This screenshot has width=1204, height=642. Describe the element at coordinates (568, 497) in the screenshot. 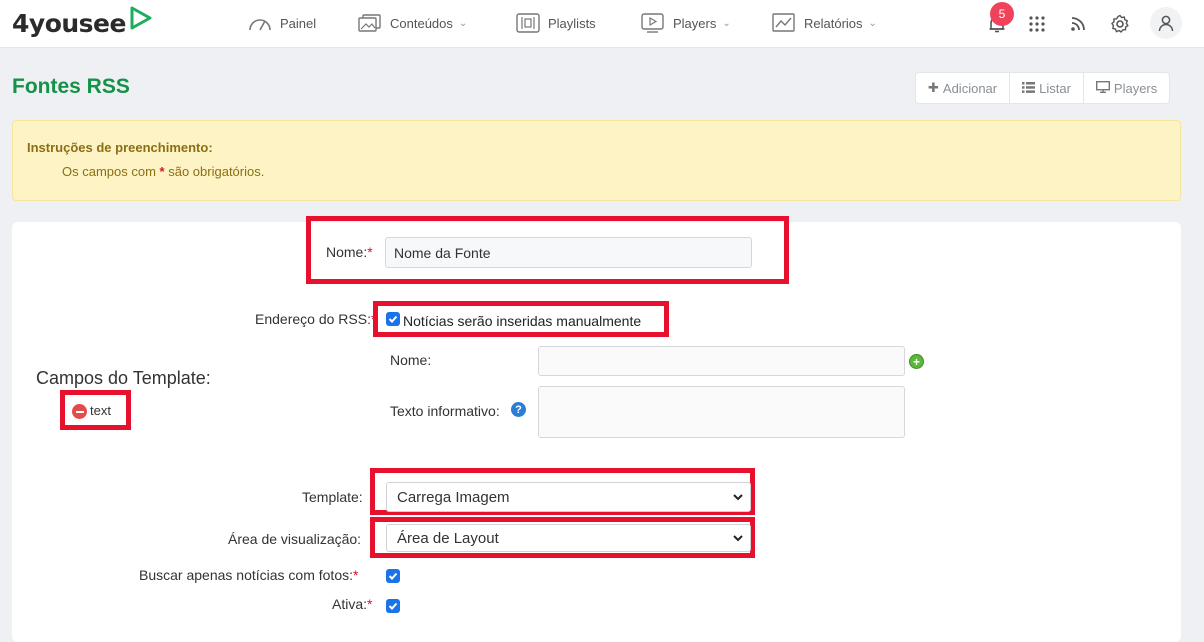

I see `template-select: Carrega Imagem` at that location.